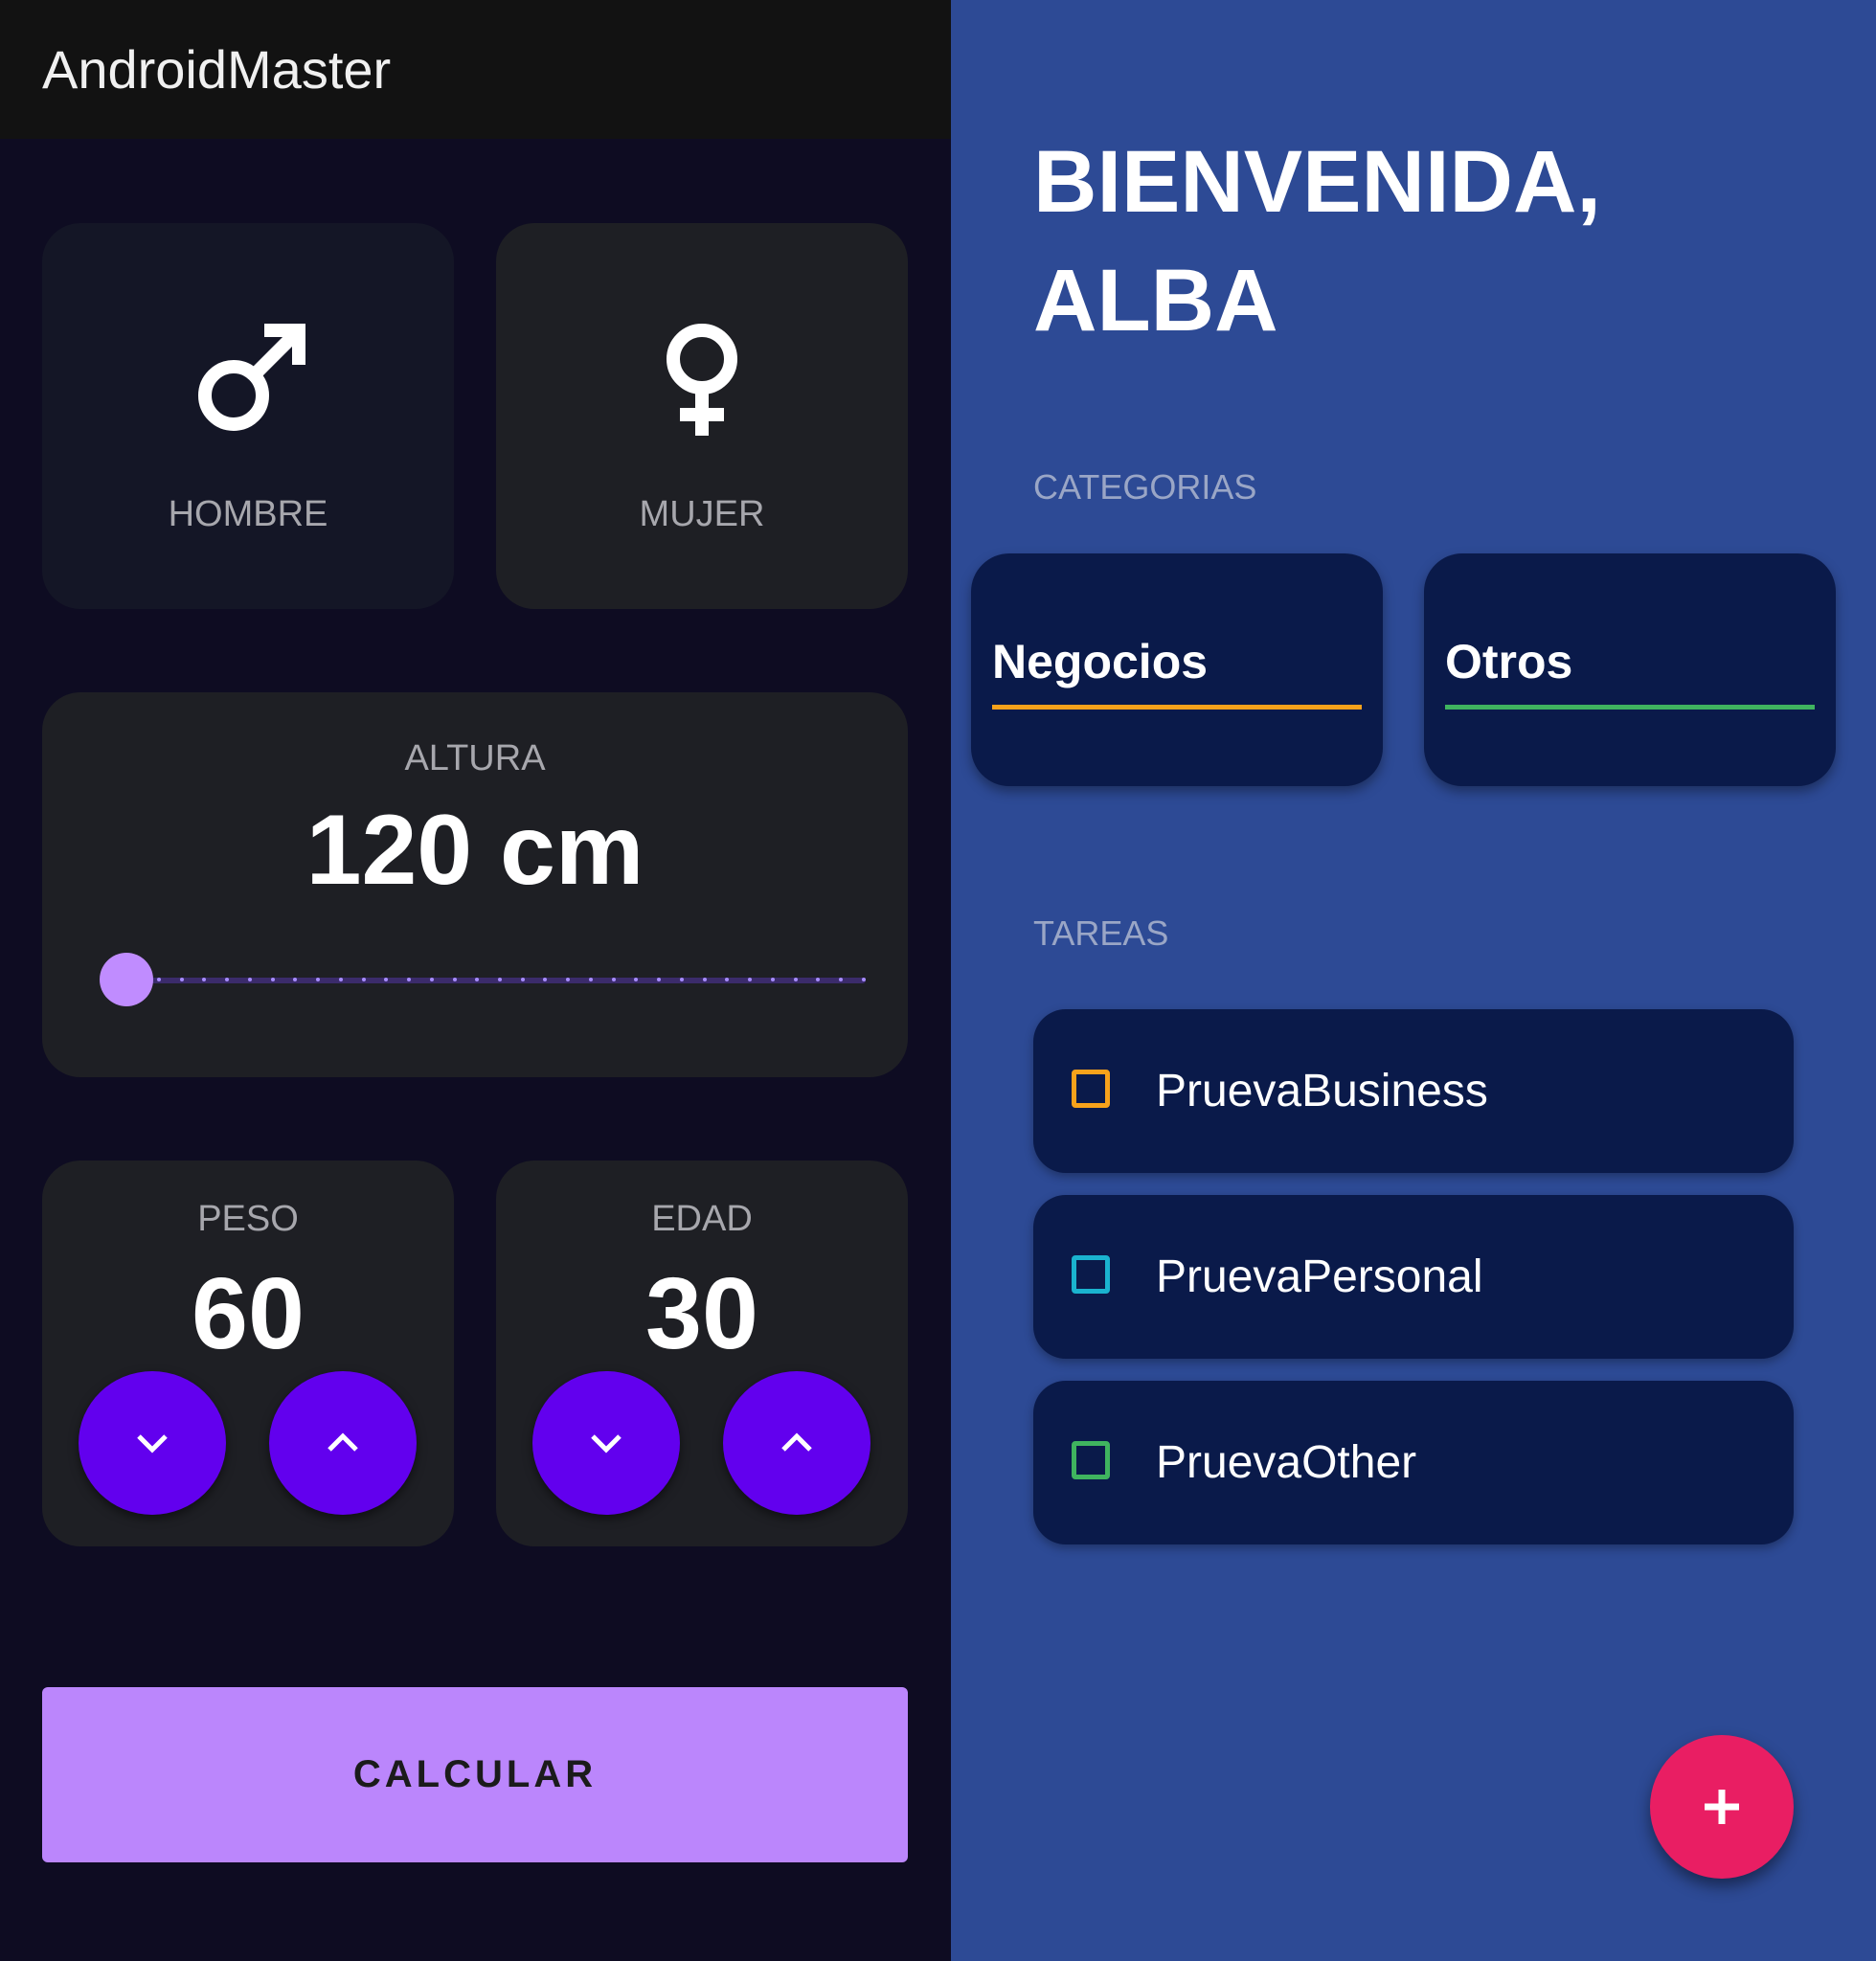 Image resolution: width=1876 pixels, height=1961 pixels. I want to click on task-name: PruevaBusiness, so click(1322, 1091).